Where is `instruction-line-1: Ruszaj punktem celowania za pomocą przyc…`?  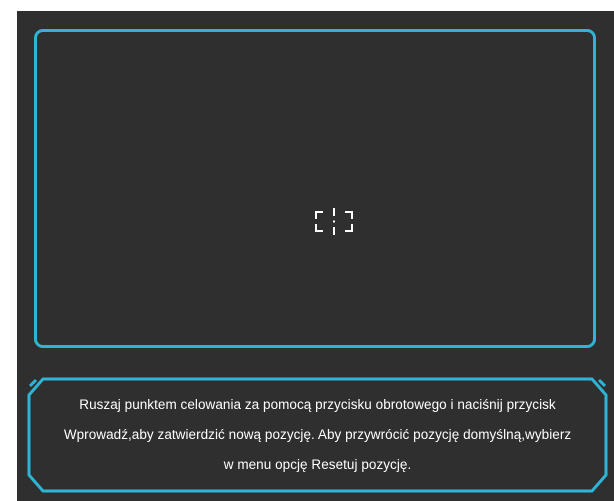 instruction-line-1: Ruszaj punktem celowania za pomocą przyc… is located at coordinates (317, 404).